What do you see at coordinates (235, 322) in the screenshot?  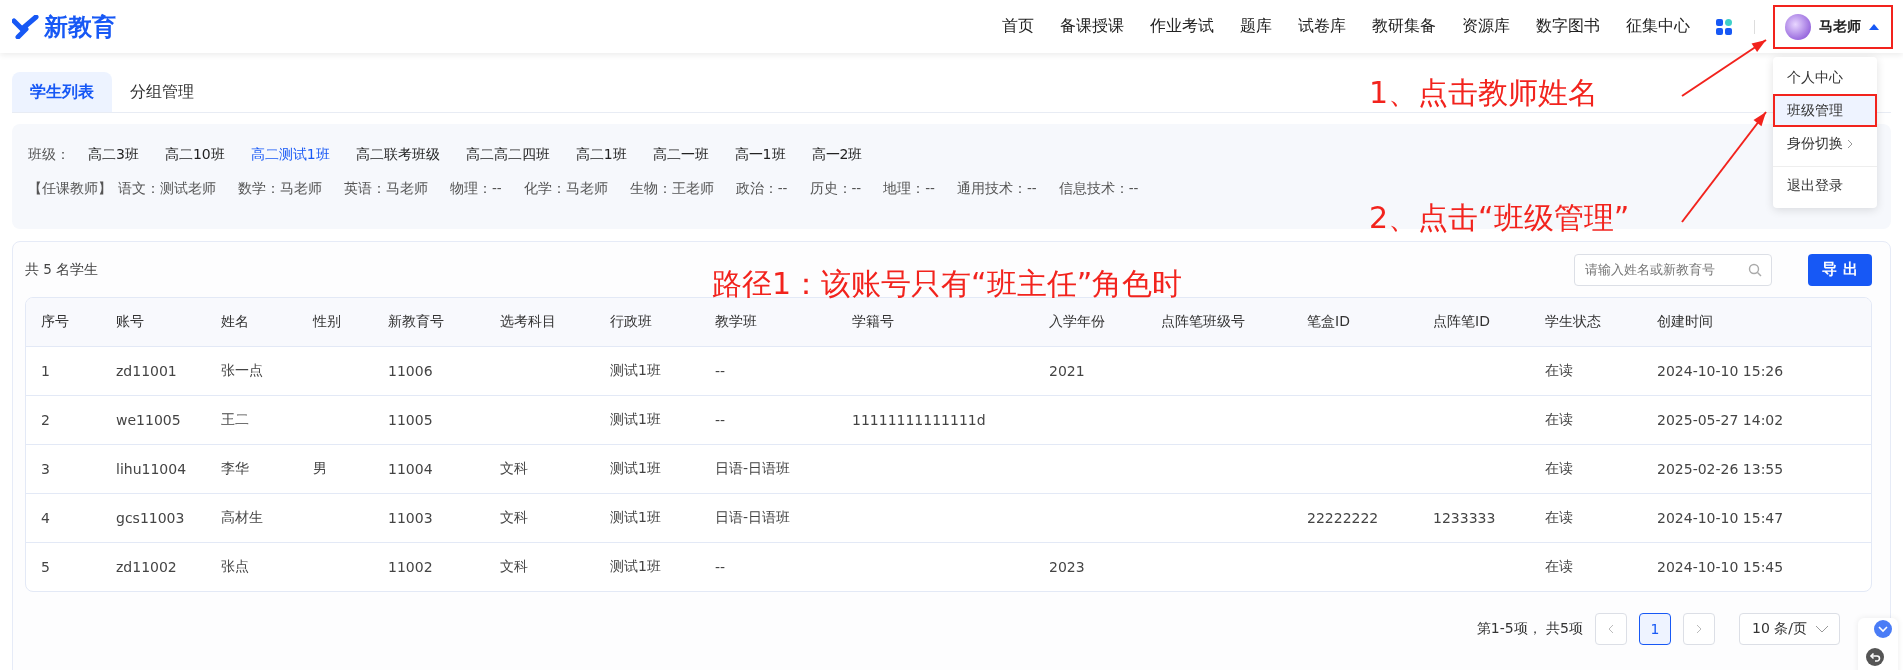 I see `column-header: 姓名` at bounding box center [235, 322].